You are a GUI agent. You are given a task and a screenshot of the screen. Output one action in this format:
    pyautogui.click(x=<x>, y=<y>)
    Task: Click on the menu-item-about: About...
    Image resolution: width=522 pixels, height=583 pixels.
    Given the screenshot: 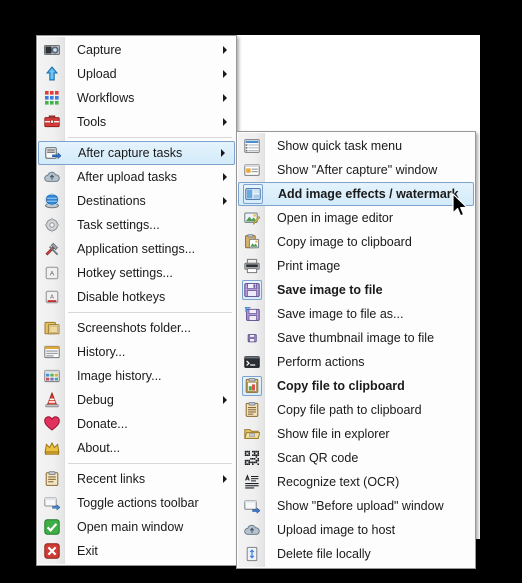 What is the action you would take?
    pyautogui.click(x=136, y=448)
    